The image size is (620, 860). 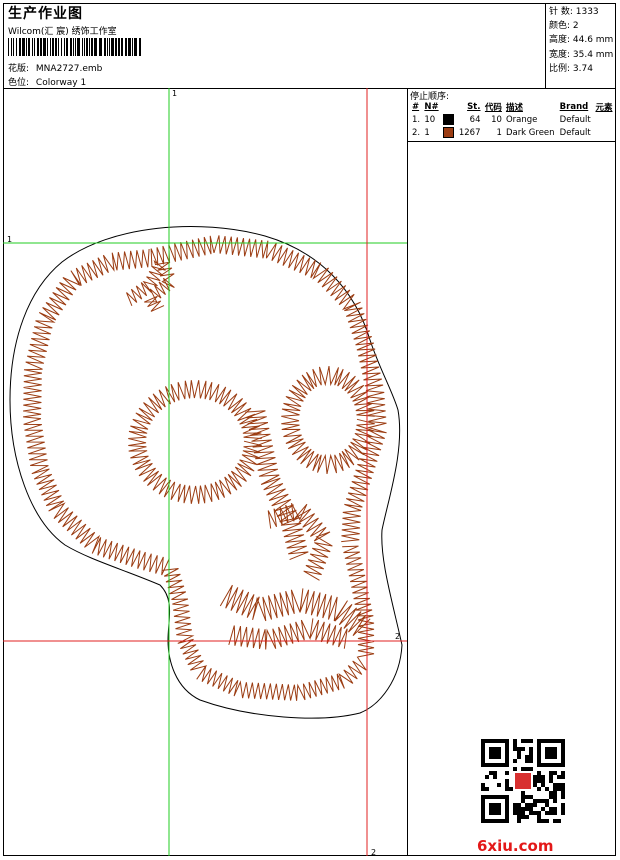 I want to click on qr-code, so click(x=523, y=781).